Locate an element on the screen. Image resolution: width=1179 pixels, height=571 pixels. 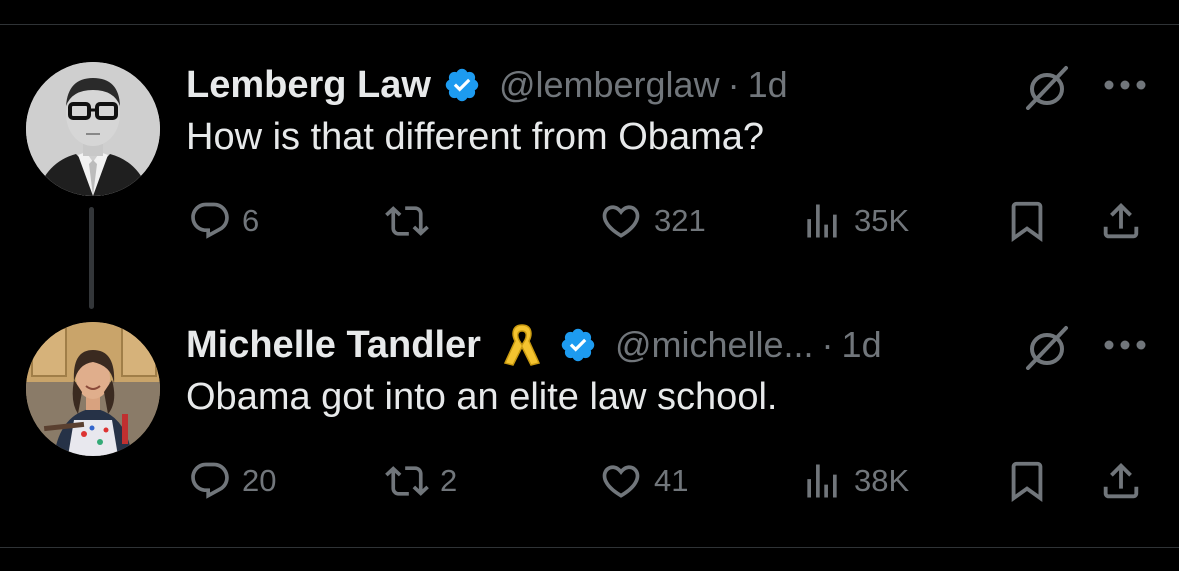
tweet-text: How is that different from Obama? is located at coordinates (475, 137).